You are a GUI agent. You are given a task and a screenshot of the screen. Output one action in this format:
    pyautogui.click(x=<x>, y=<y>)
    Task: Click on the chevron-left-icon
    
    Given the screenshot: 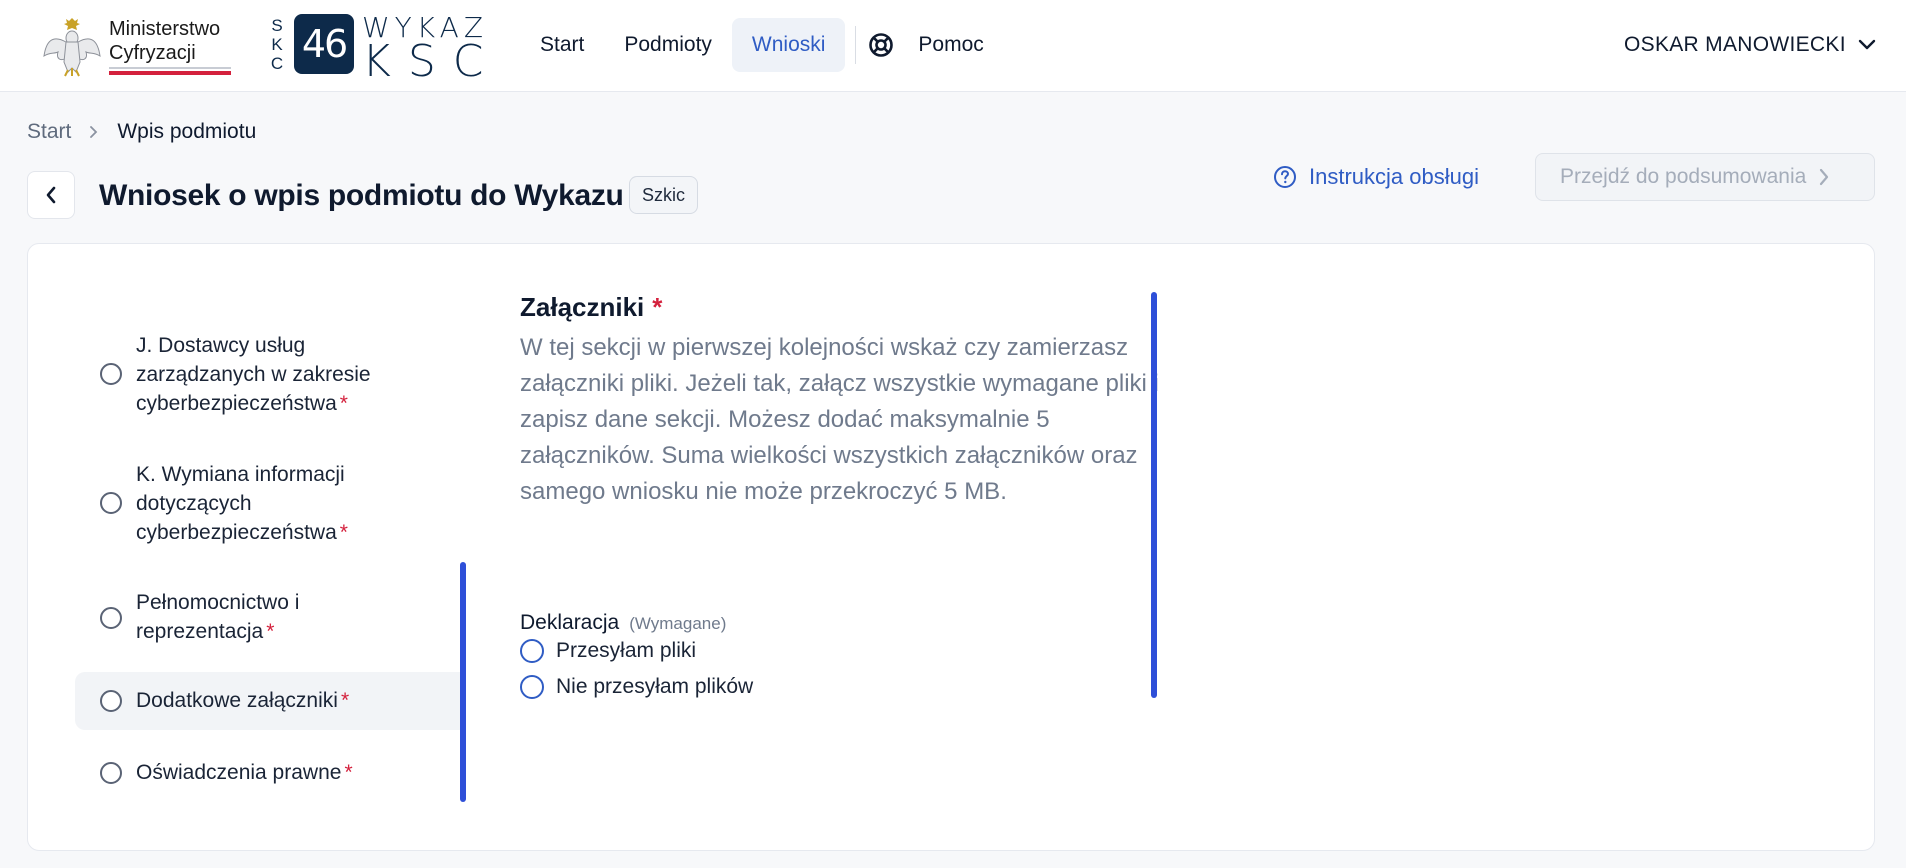 What is the action you would take?
    pyautogui.click(x=51, y=195)
    